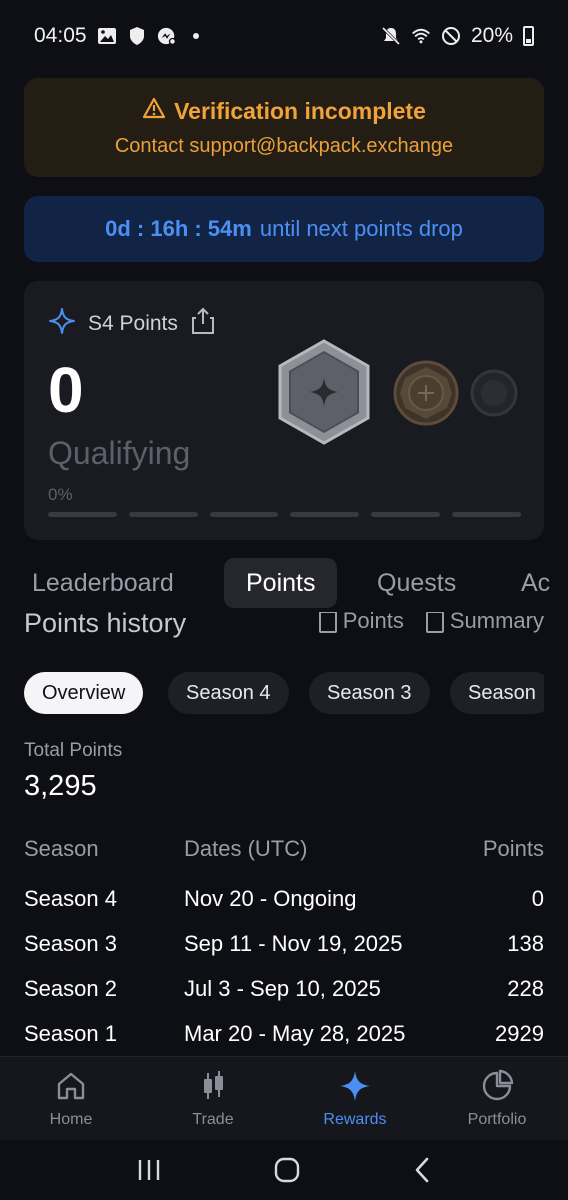  Describe the element at coordinates (154, 111) in the screenshot. I see `warning-icon` at that location.